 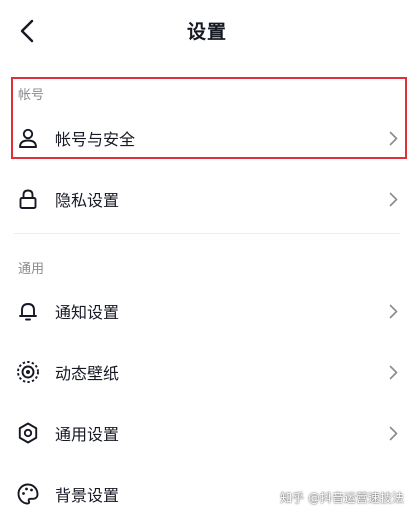 I want to click on page-title: 设置, so click(x=206, y=32).